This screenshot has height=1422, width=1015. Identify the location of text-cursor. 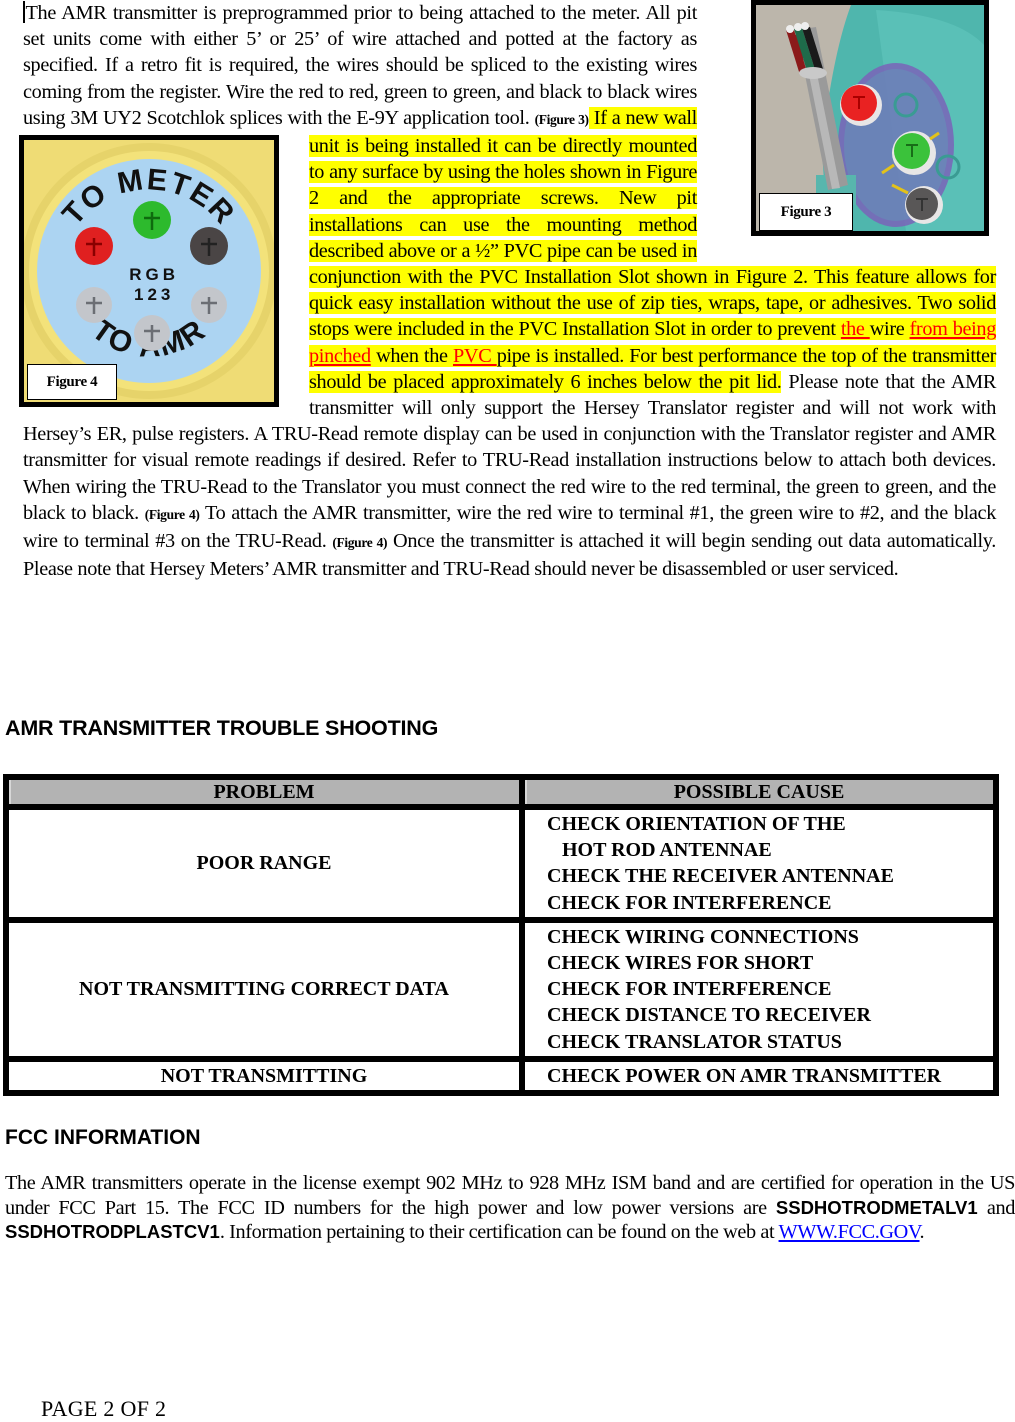
(24, 12).